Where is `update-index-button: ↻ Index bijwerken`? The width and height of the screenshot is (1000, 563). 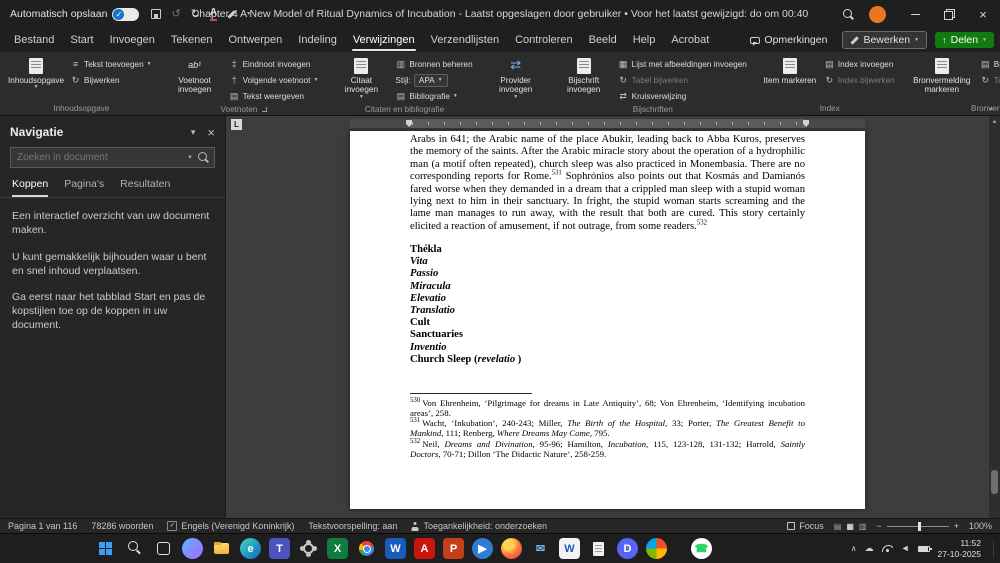 update-index-button: ↻ Index bijwerken is located at coordinates (859, 80).